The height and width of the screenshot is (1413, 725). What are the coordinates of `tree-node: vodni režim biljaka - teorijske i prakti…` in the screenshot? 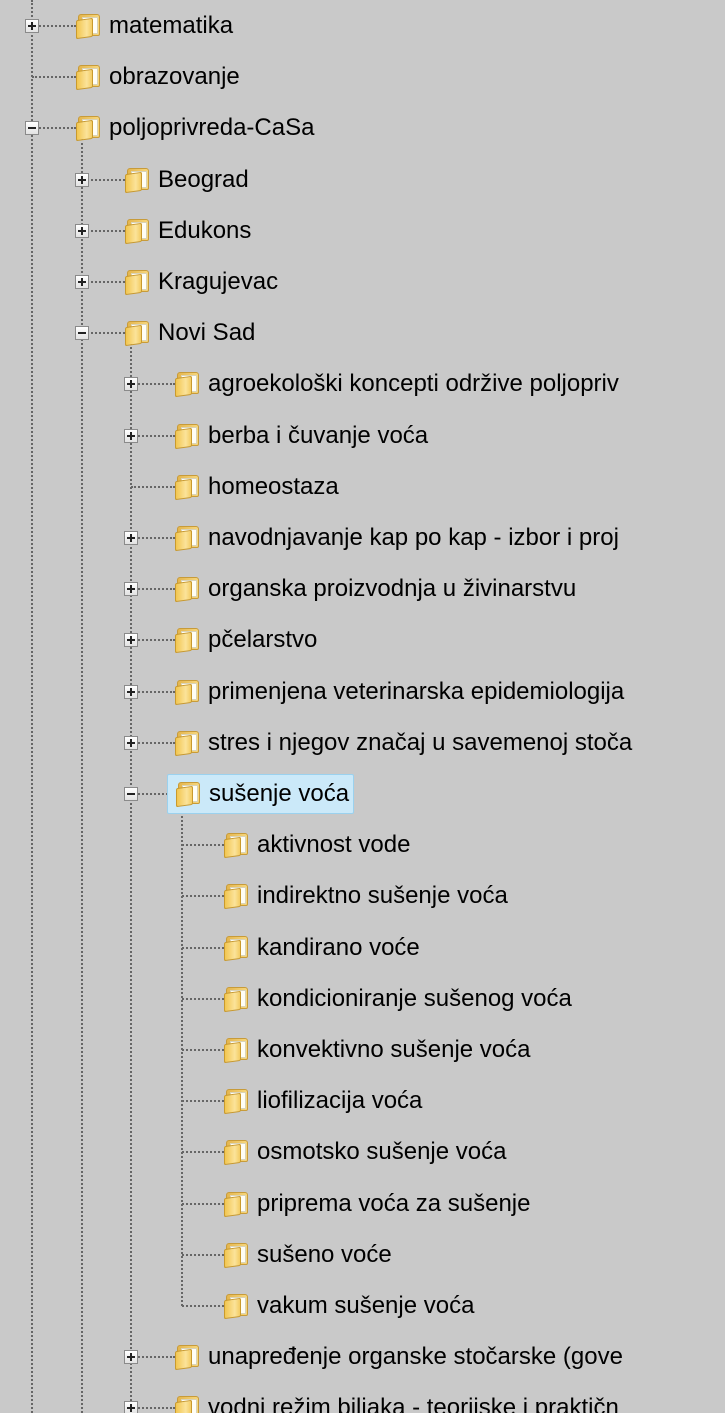 It's located at (393, 1400).